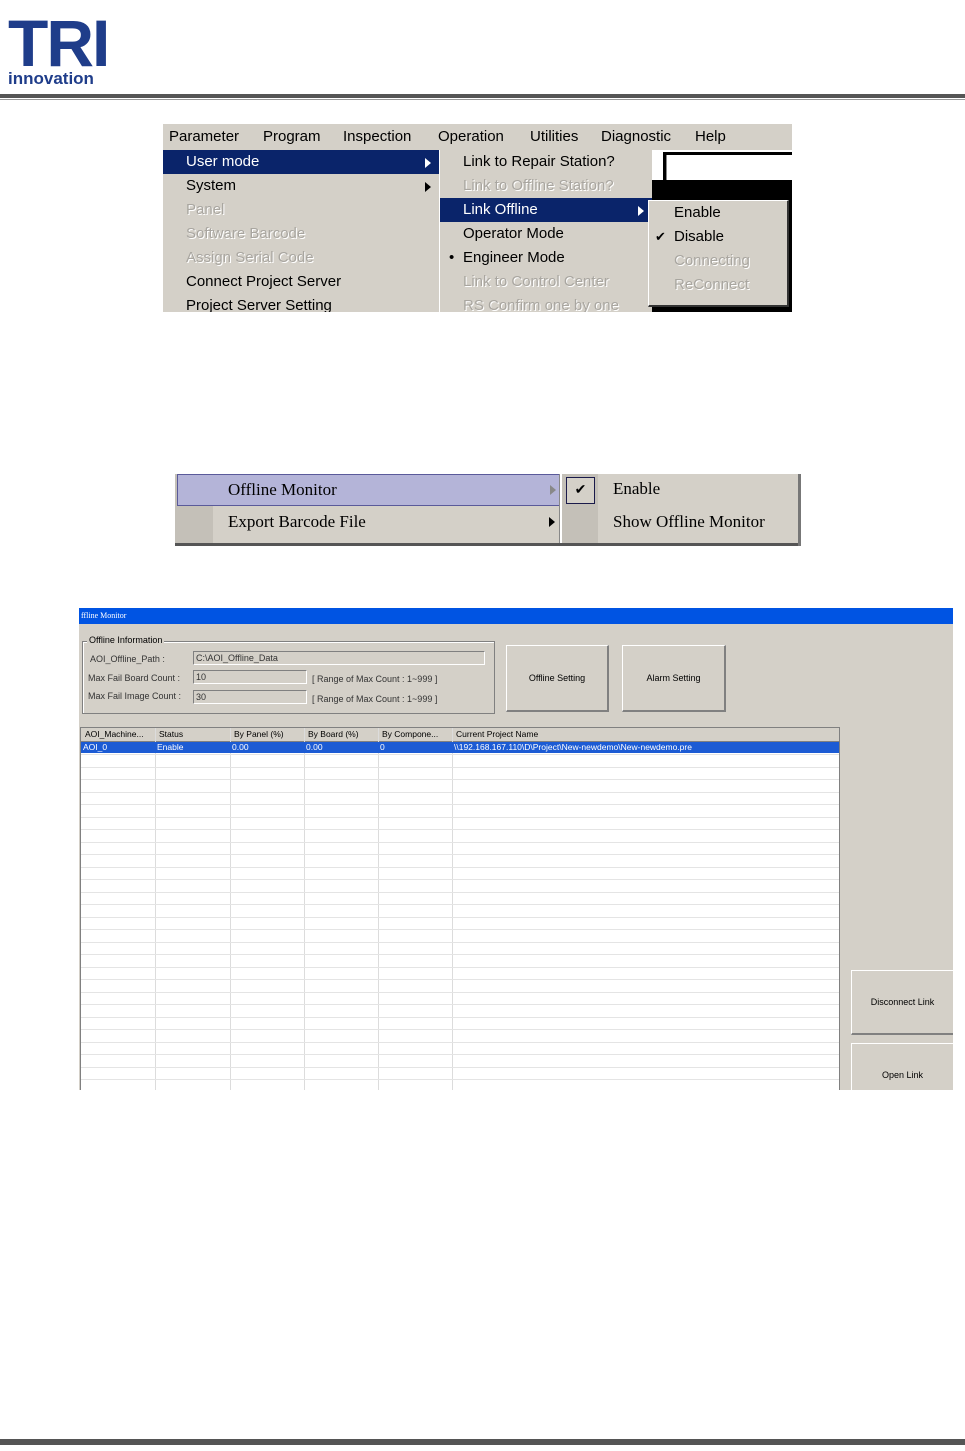  What do you see at coordinates (368, 522) in the screenshot?
I see `menu-item-export-barcode-file: Export Barcode File` at bounding box center [368, 522].